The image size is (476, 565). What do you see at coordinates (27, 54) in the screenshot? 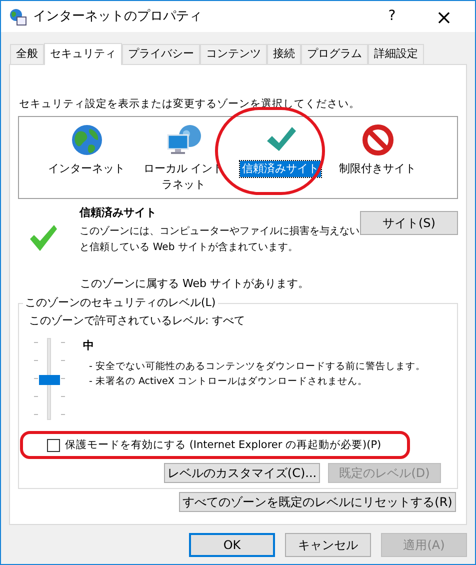
I see `tab: 全般` at bounding box center [27, 54].